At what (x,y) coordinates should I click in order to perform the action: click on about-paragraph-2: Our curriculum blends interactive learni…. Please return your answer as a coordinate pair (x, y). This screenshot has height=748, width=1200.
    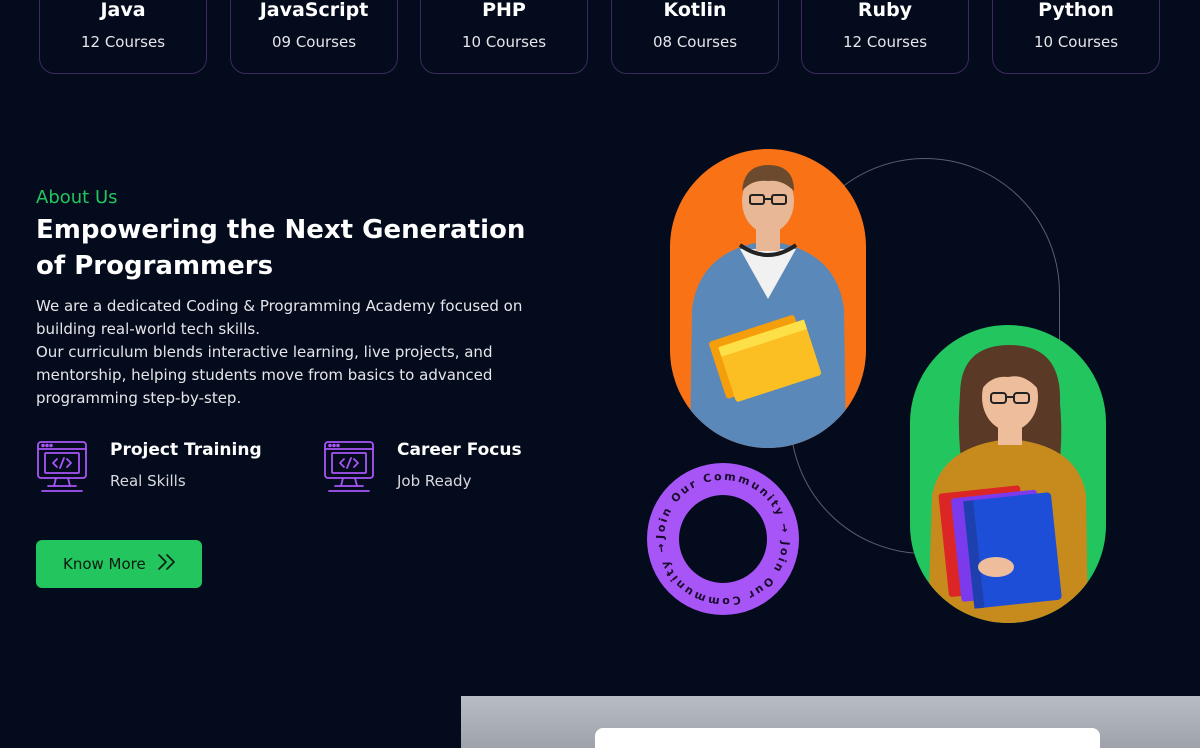
    Looking at the image, I should click on (264, 375).